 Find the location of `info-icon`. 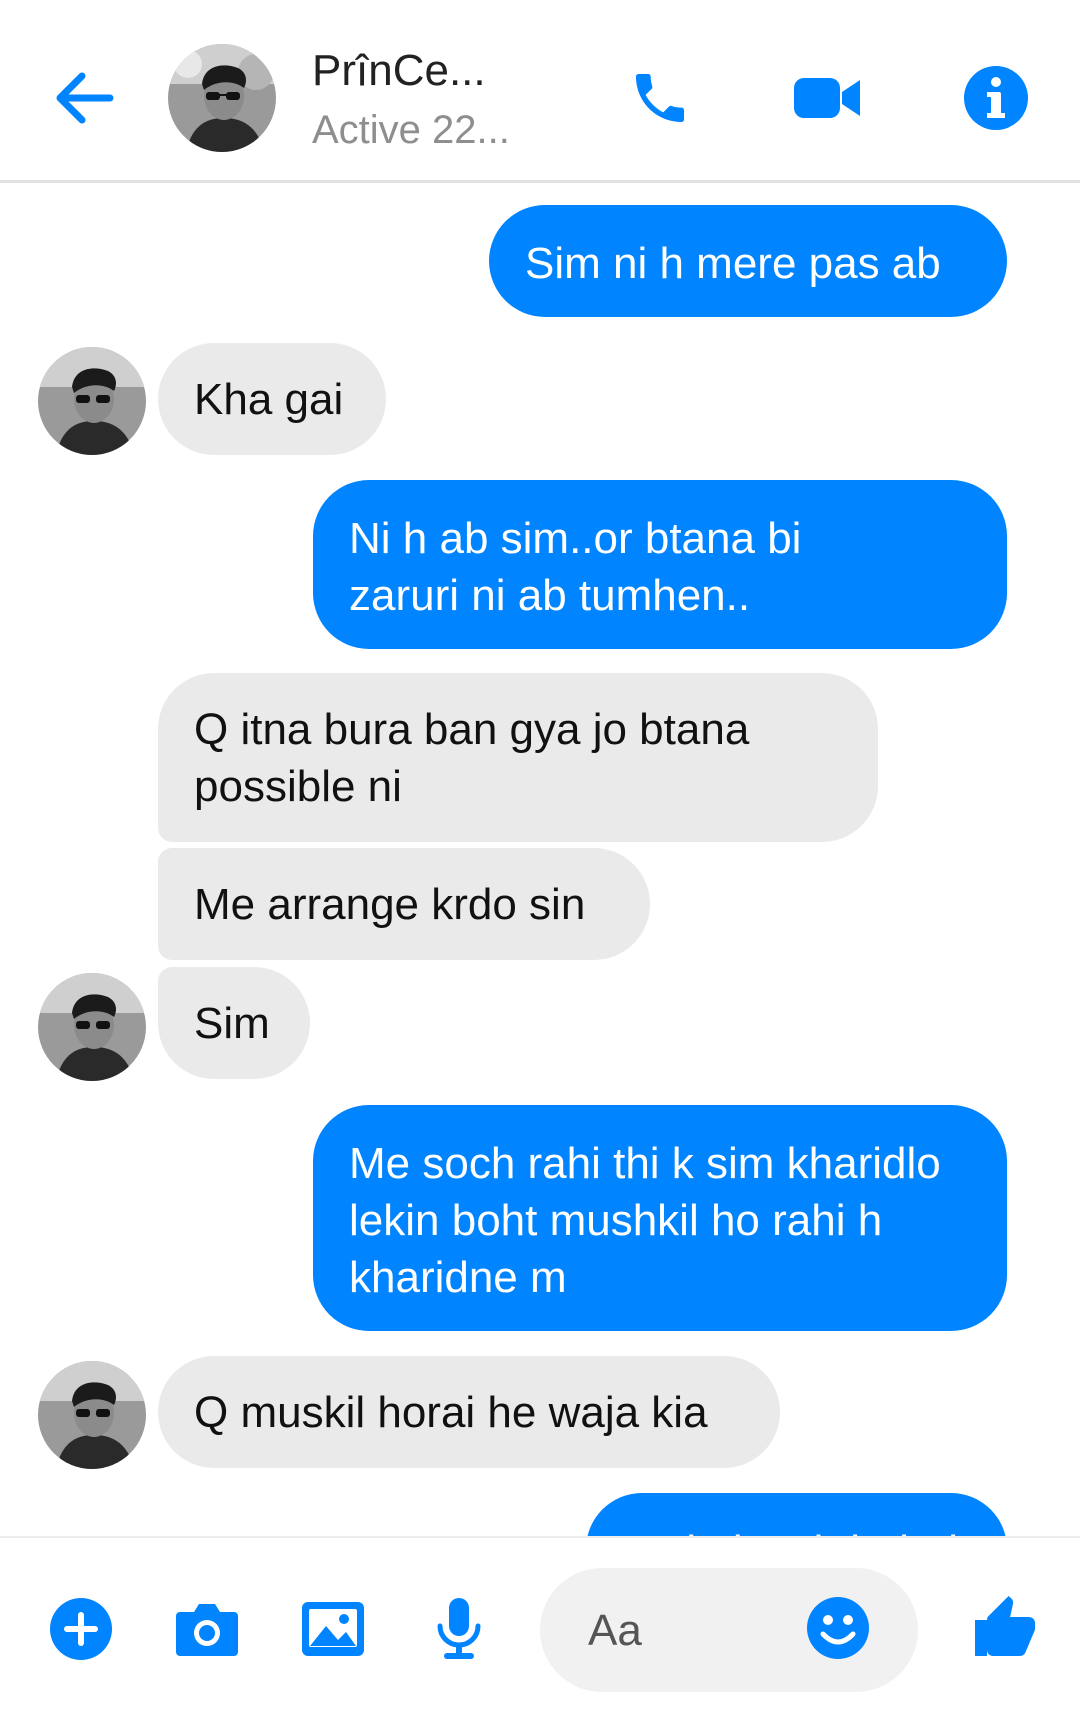

info-icon is located at coordinates (996, 98).